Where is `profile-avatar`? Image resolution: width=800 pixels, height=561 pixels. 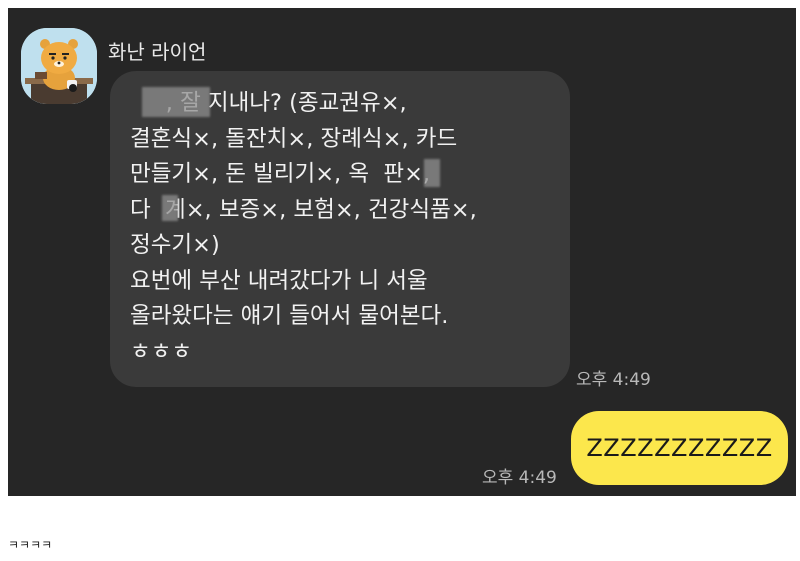
profile-avatar is located at coordinates (59, 66).